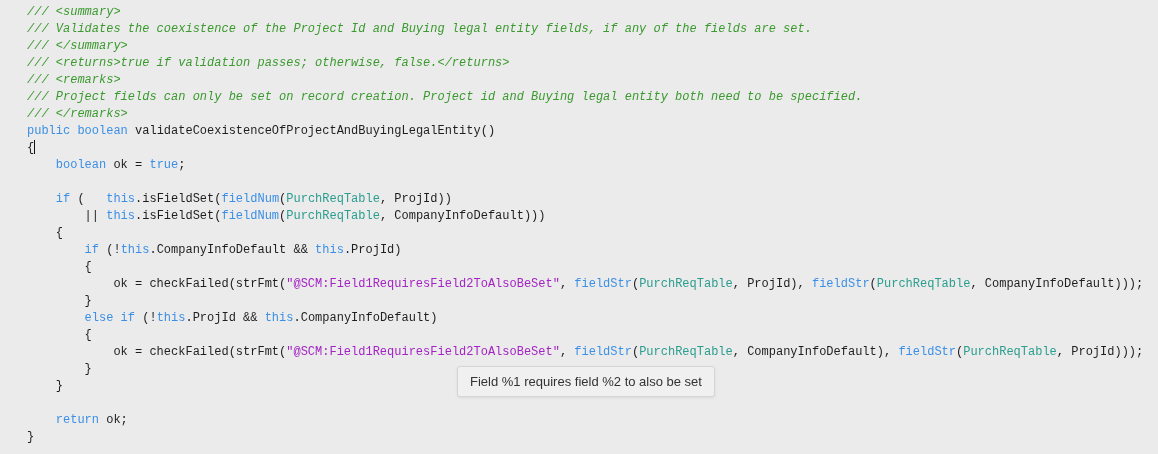 This screenshot has height=454, width=1158. Describe the element at coordinates (242, 250) in the screenshot. I see `code-line: if (!this.CompanyInfoDefault && this.ProjId)` at that location.